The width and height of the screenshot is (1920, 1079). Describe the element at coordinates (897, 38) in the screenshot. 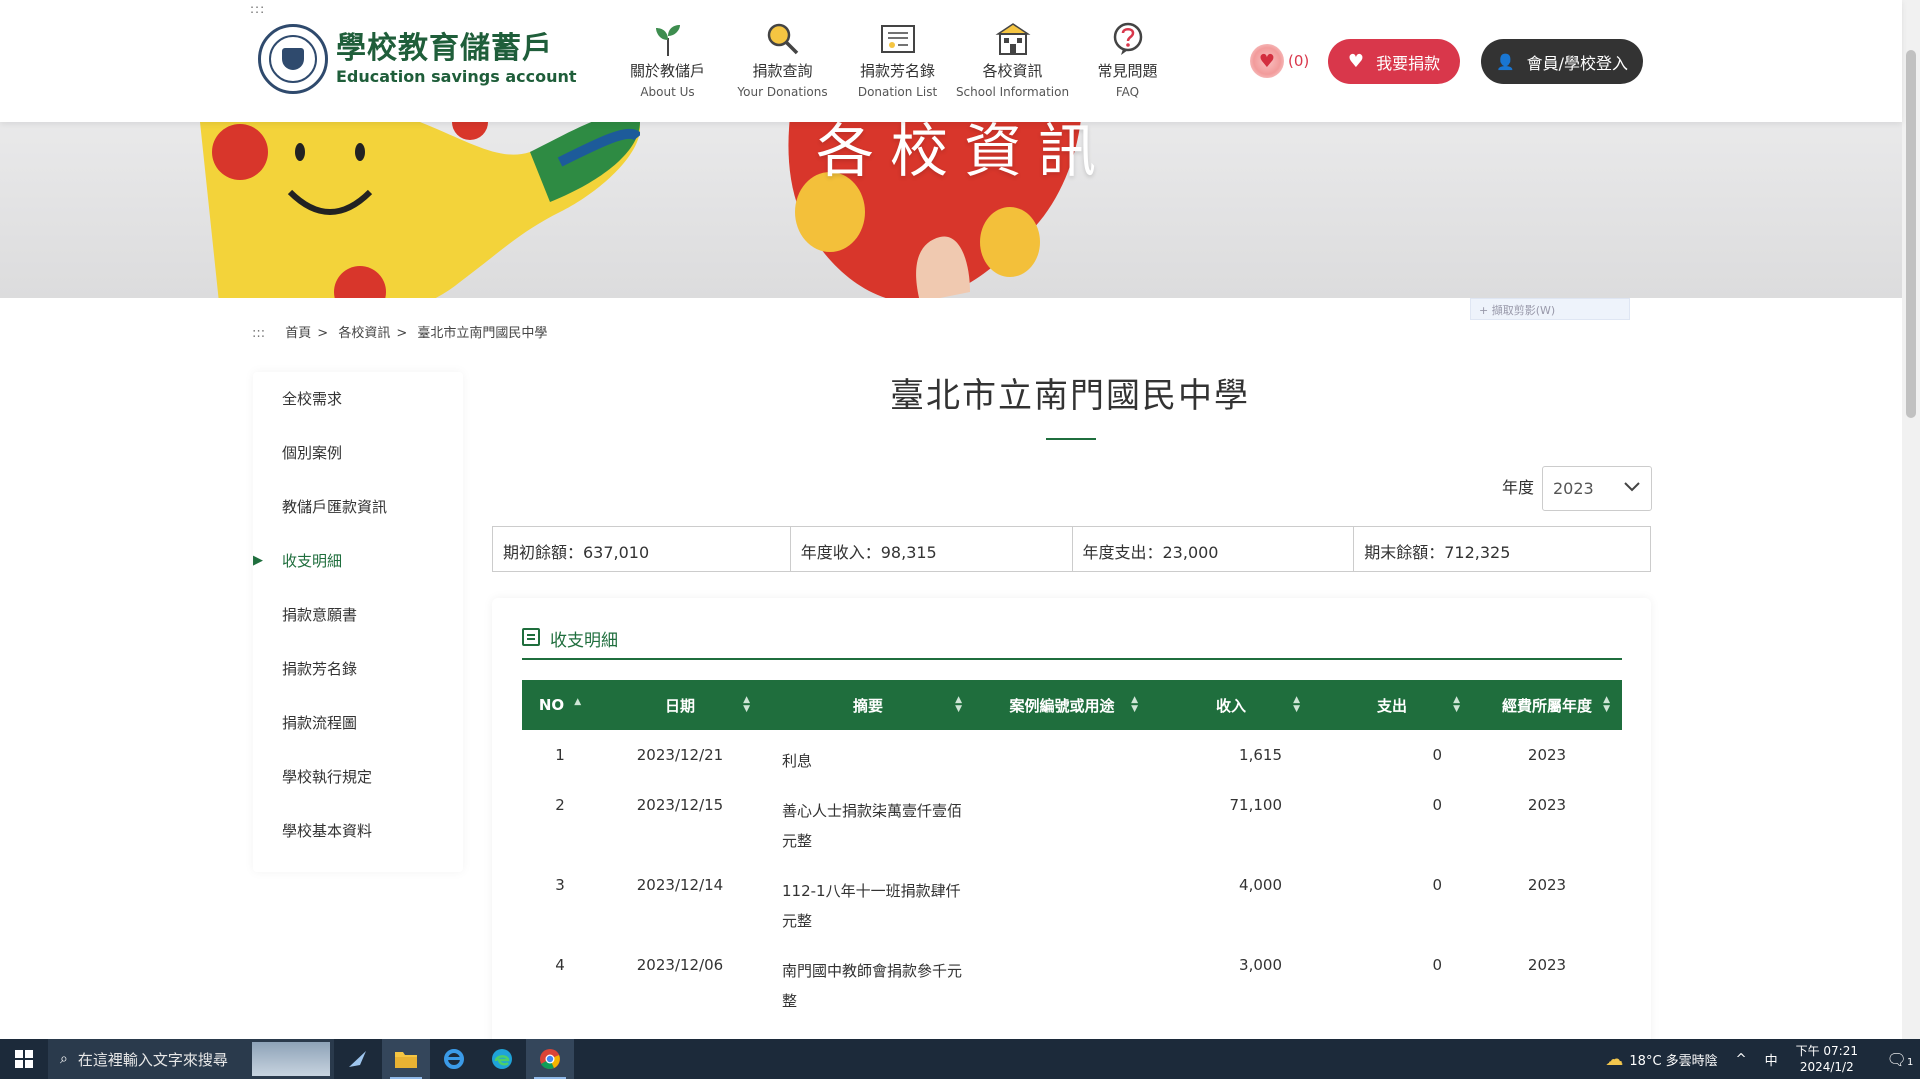

I see `certificate-icon` at that location.